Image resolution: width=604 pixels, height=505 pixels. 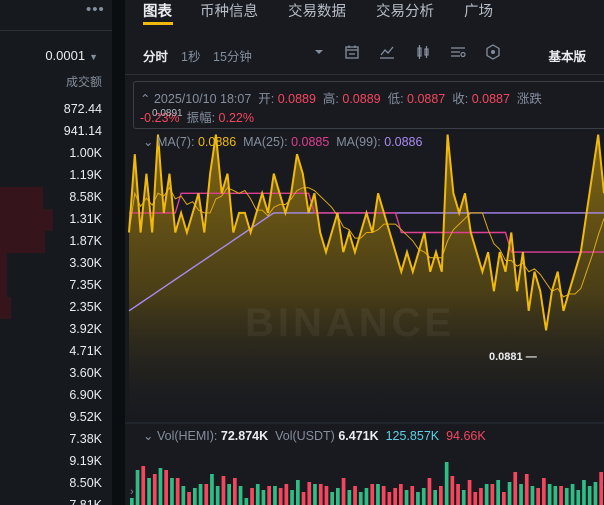 What do you see at coordinates (366, 483) in the screenshot?
I see `volume-series` at bounding box center [366, 483].